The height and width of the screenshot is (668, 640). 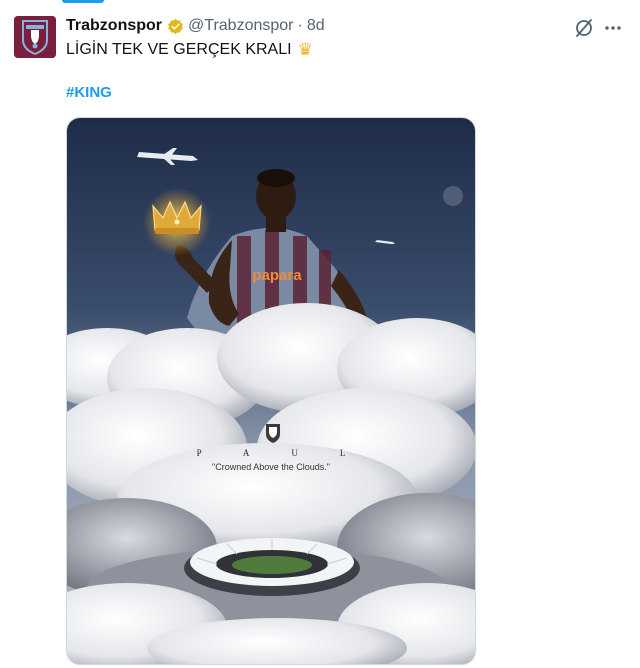 What do you see at coordinates (271, 467) in the screenshot?
I see `image-caption-quote: "Crowned Above the Clouds."` at bounding box center [271, 467].